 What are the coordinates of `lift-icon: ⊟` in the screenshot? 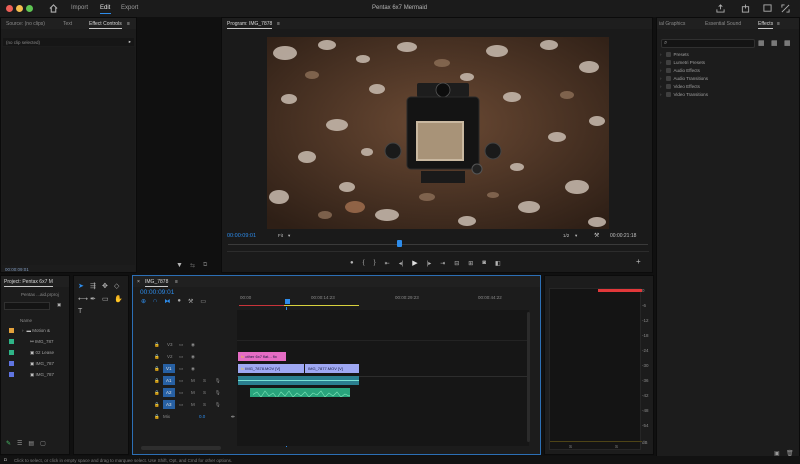 It's located at (456, 263).